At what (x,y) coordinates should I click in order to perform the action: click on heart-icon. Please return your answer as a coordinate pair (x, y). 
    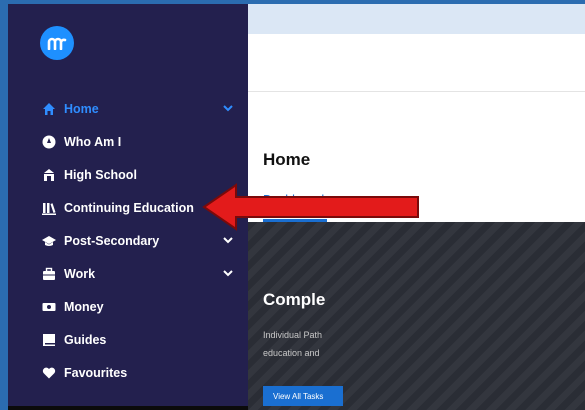
    Looking at the image, I should click on (49, 373).